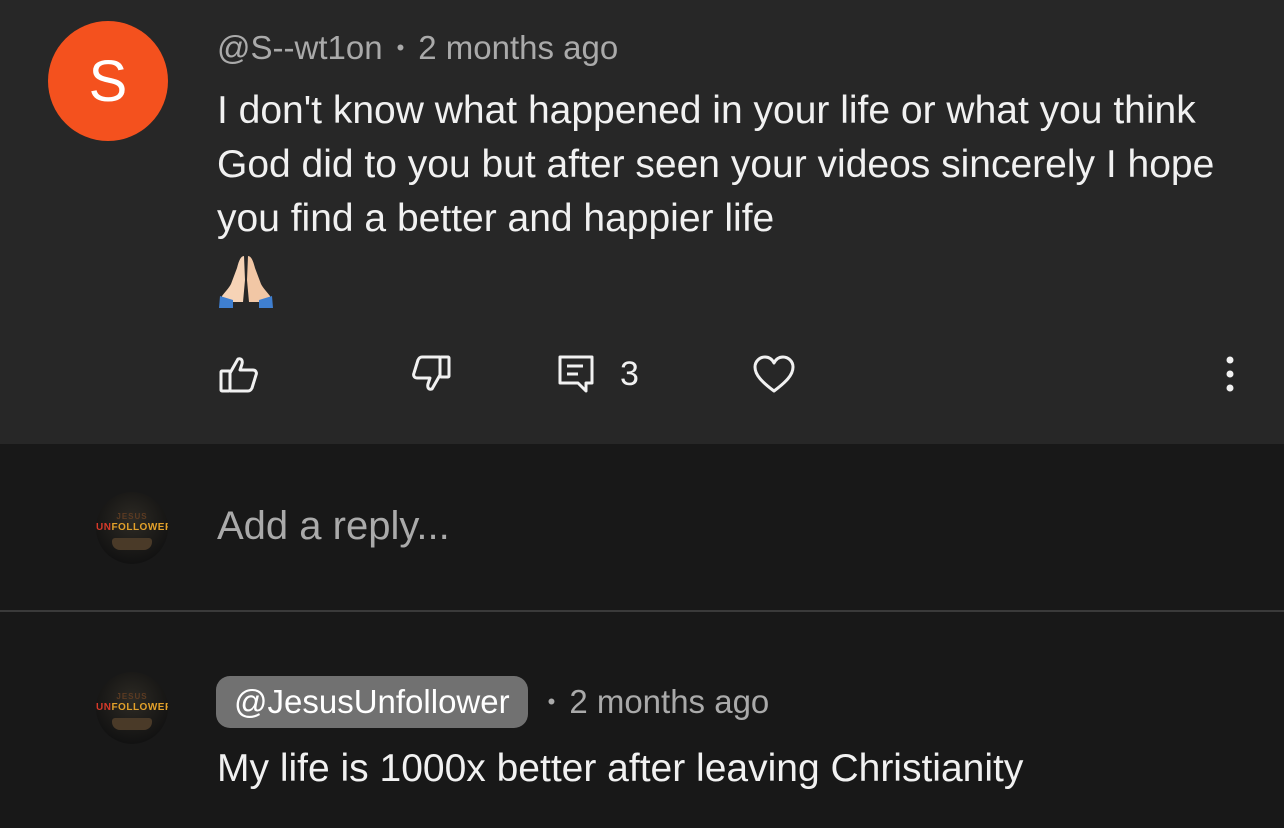 The width and height of the screenshot is (1284, 828). I want to click on more-options-button, so click(1230, 374).